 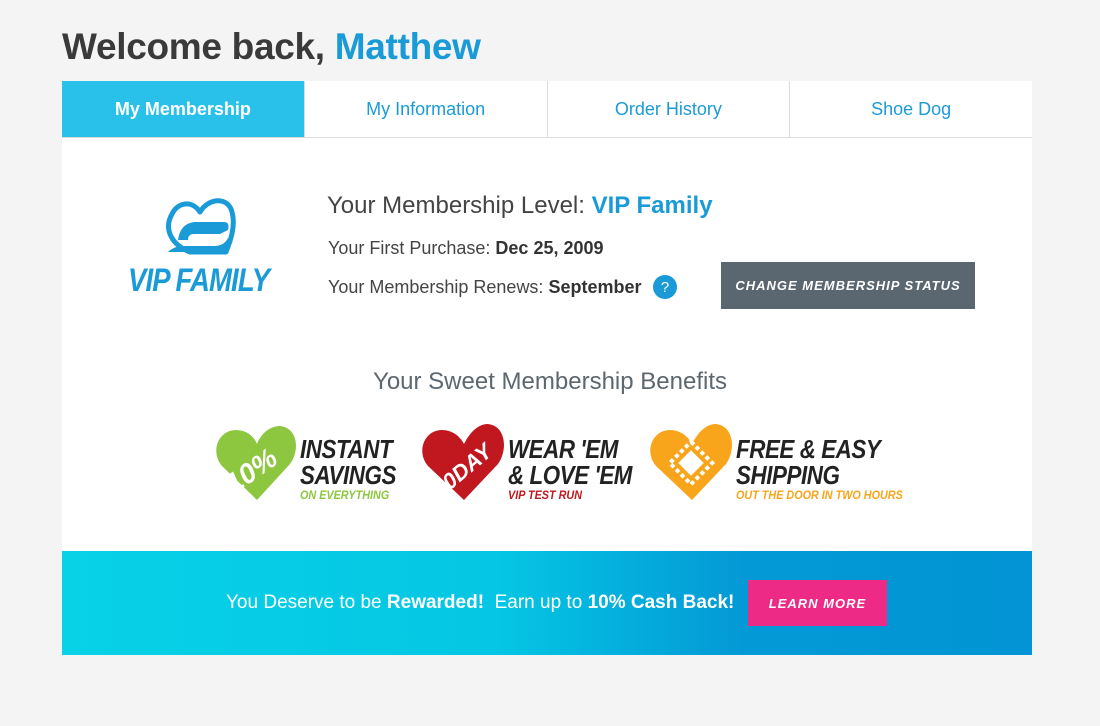 I want to click on benefit-line1: INSTANT, so click(x=346, y=449).